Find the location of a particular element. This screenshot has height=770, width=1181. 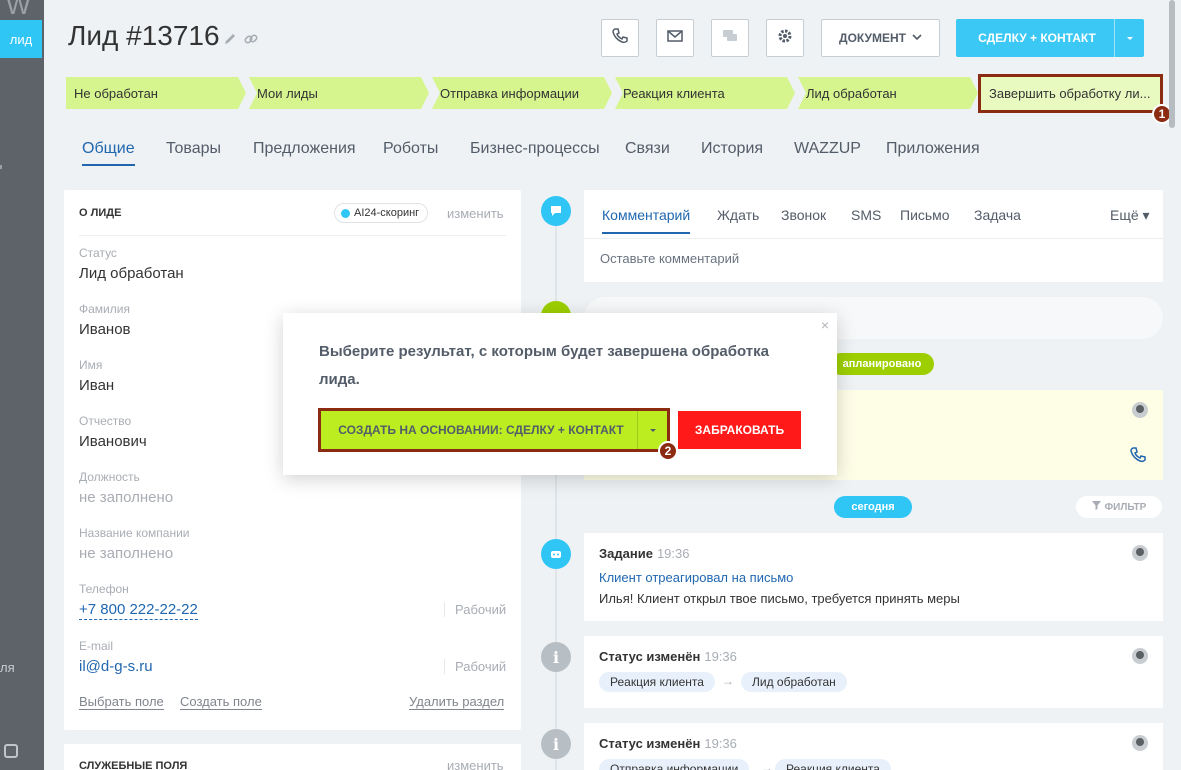

composer-tab-comment: Комментарий is located at coordinates (646, 220).